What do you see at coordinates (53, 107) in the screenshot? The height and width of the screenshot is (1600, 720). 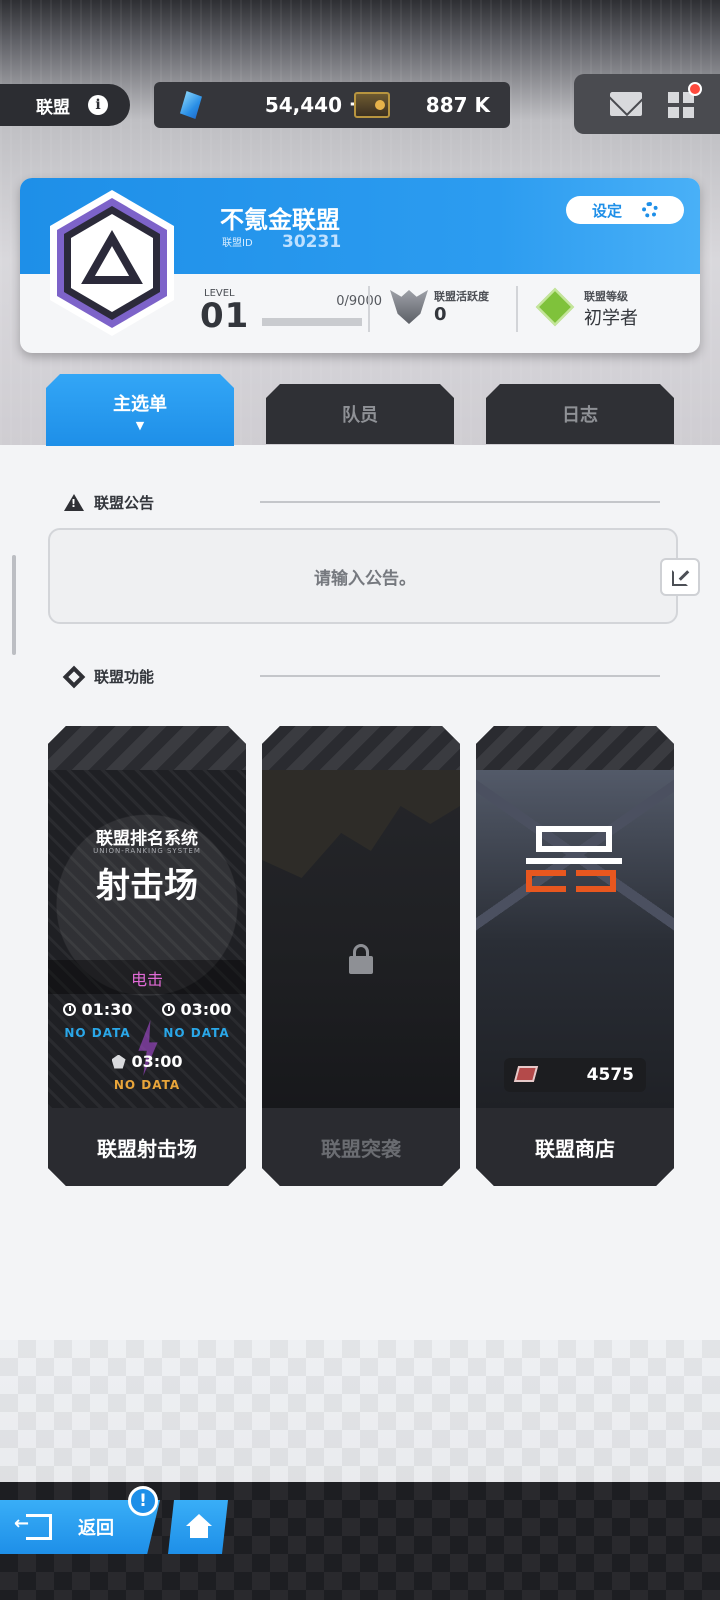 I see `union-header-label: 联盟` at bounding box center [53, 107].